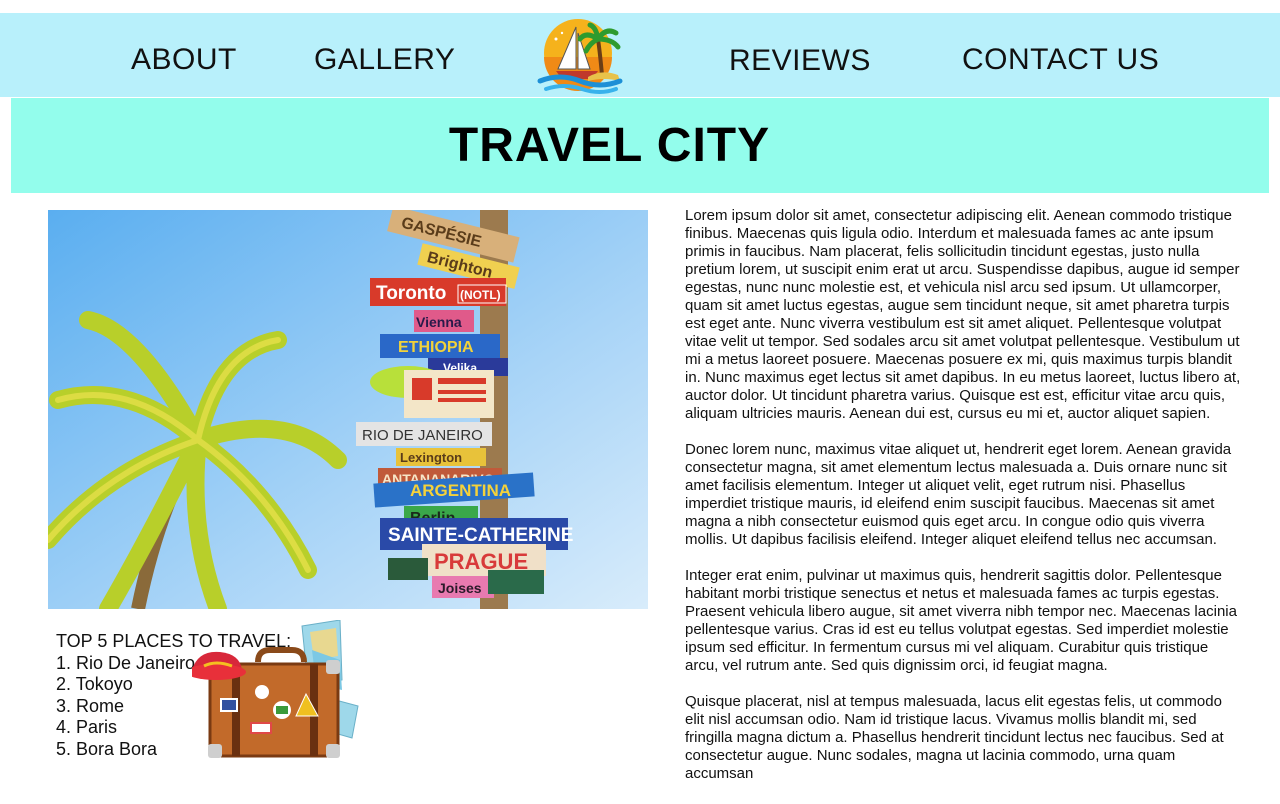 This screenshot has height=804, width=1280. I want to click on title-banner: TRAVEL CITY, so click(640, 145).